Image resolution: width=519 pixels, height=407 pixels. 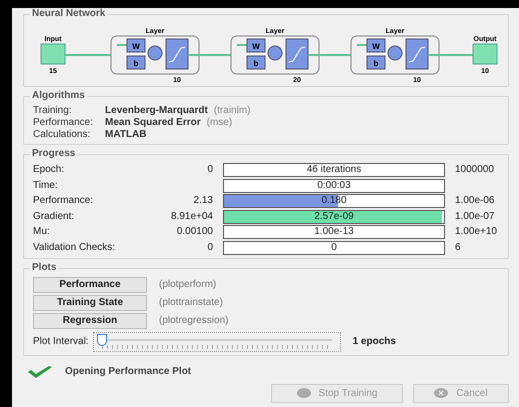 I want to click on start-value: 2.13, so click(x=202, y=201).